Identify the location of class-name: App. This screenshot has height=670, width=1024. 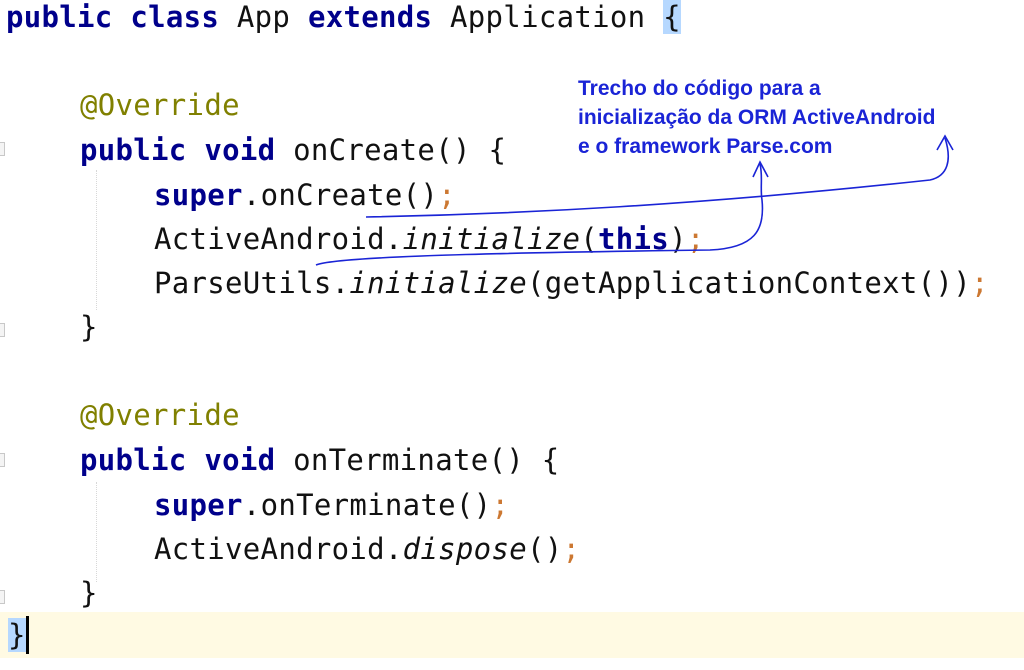
(263, 17).